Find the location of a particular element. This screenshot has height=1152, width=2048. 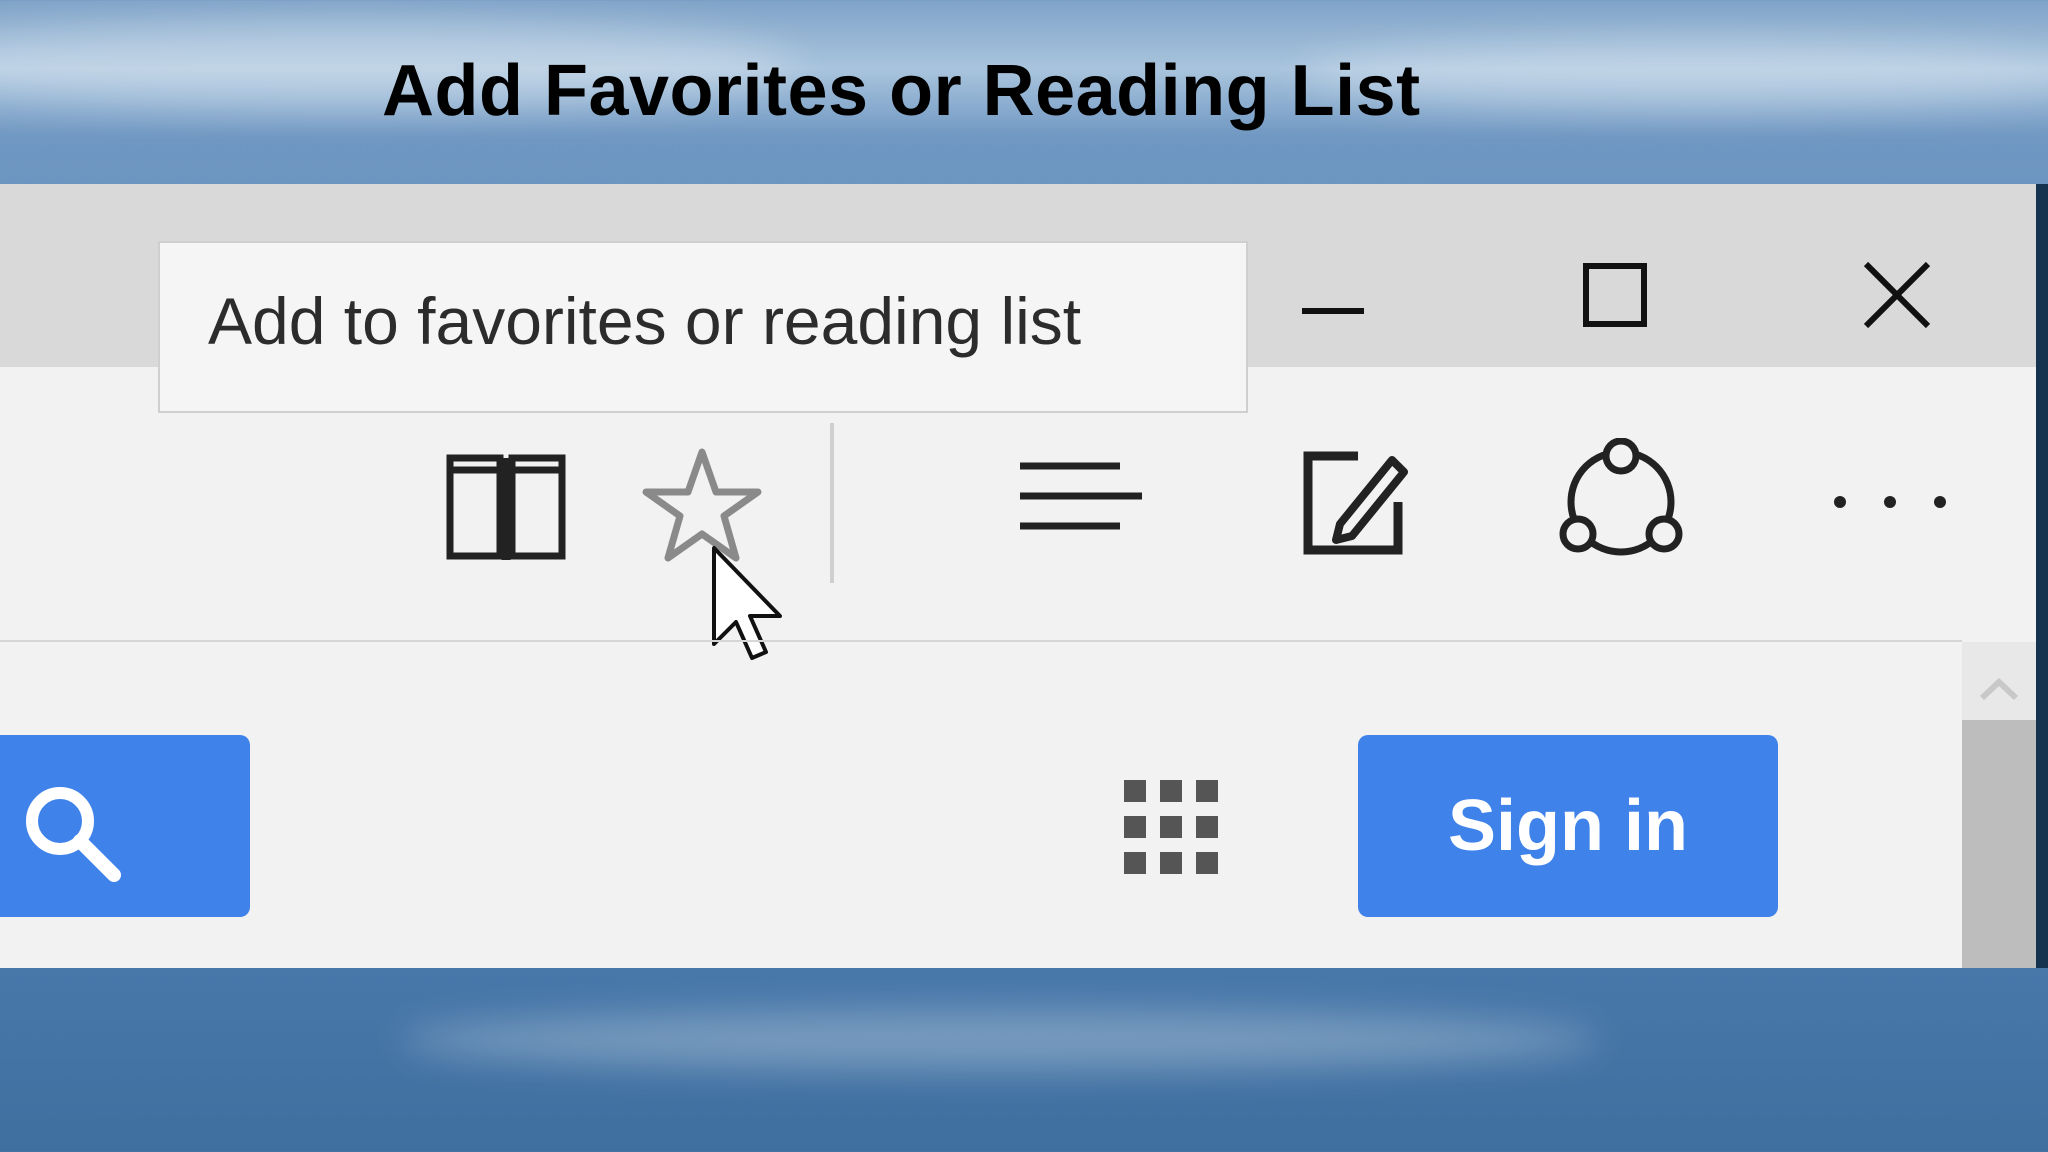

search-icon is located at coordinates (73, 834).